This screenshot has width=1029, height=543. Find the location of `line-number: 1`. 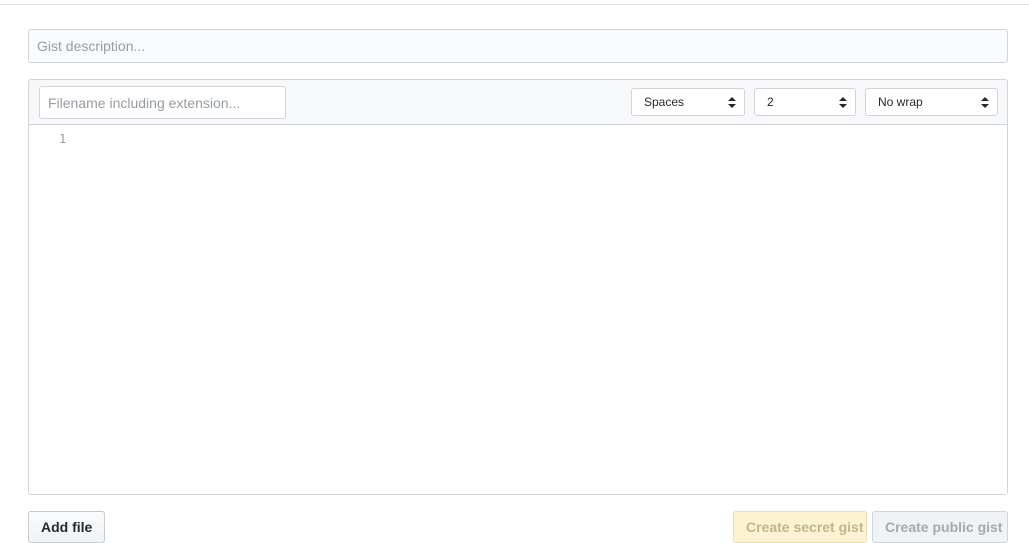

line-number: 1 is located at coordinates (63, 139).